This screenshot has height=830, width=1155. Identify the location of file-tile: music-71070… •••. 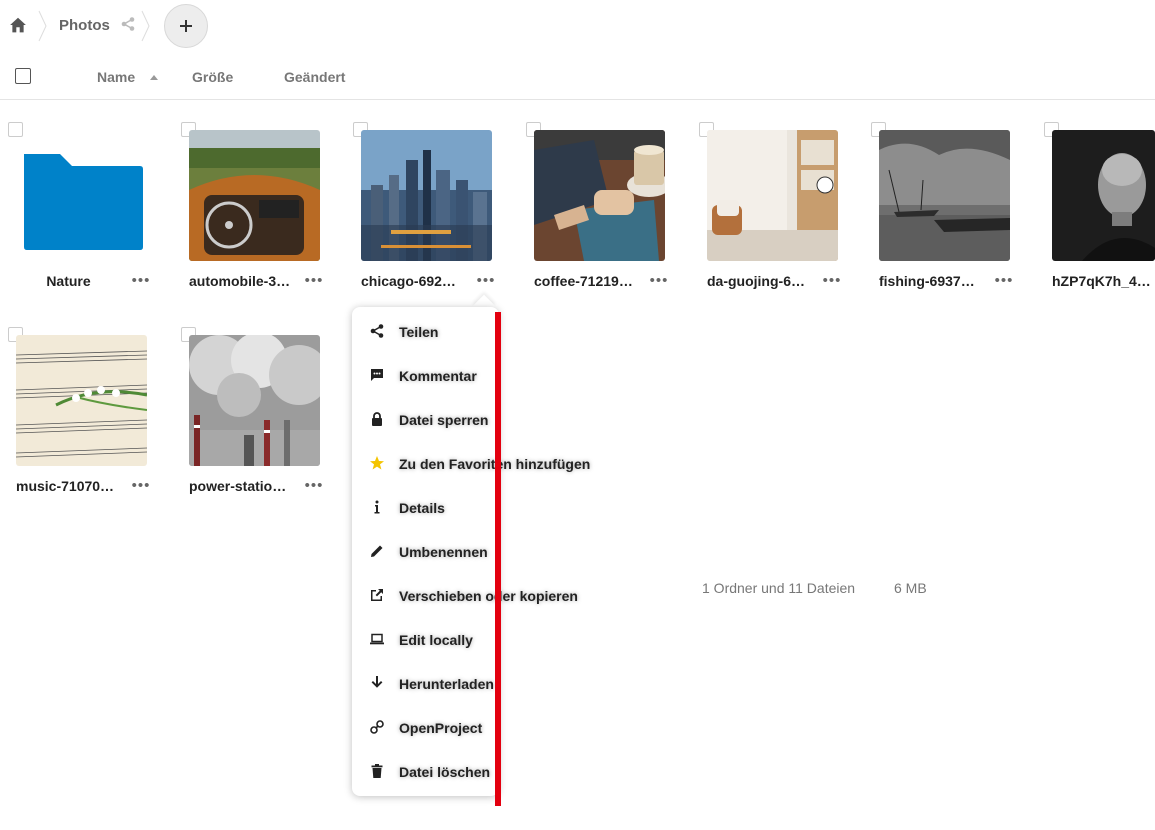
(88, 422).